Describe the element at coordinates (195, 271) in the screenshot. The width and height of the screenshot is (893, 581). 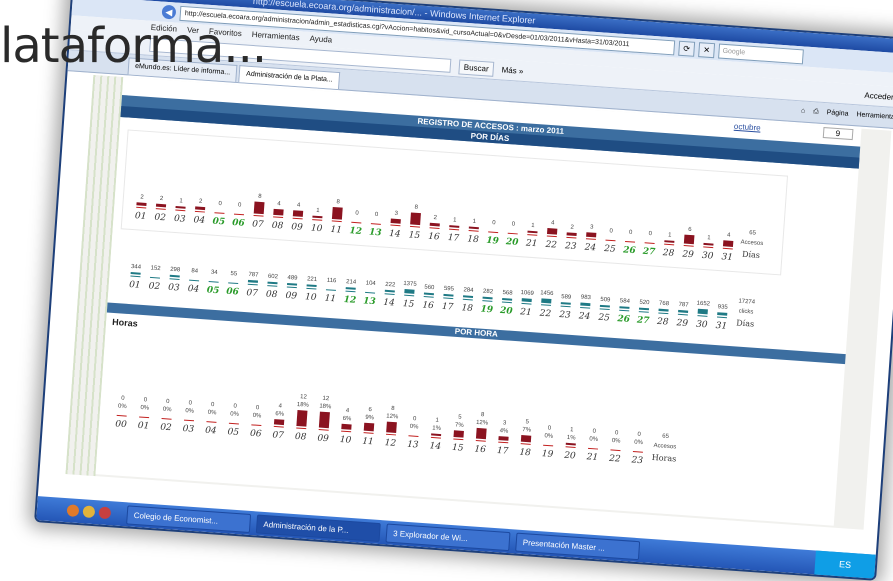
I see `value-label-04: 84` at that location.